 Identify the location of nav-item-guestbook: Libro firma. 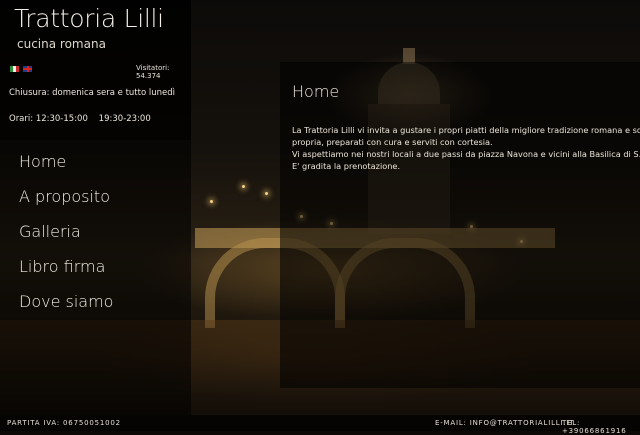
(66, 272).